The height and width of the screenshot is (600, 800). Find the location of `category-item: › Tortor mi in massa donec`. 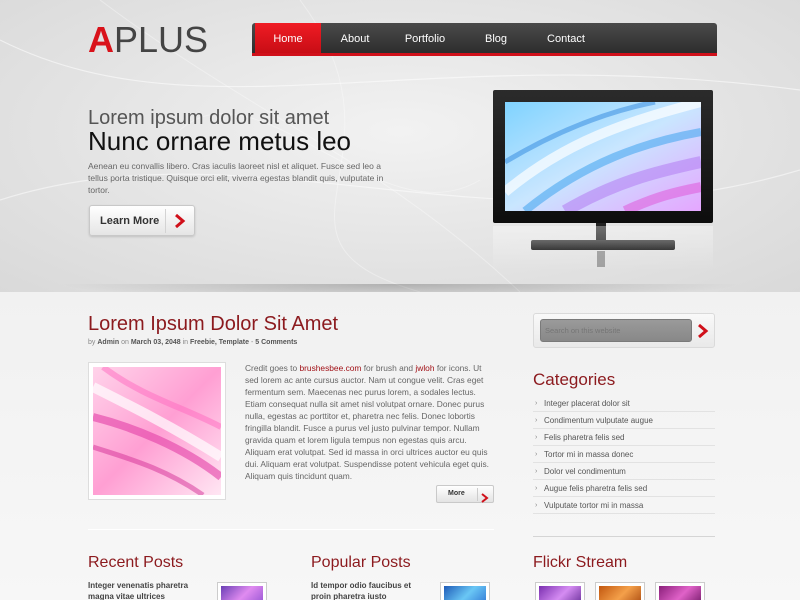

category-item: › Tortor mi in massa donec is located at coordinates (624, 454).